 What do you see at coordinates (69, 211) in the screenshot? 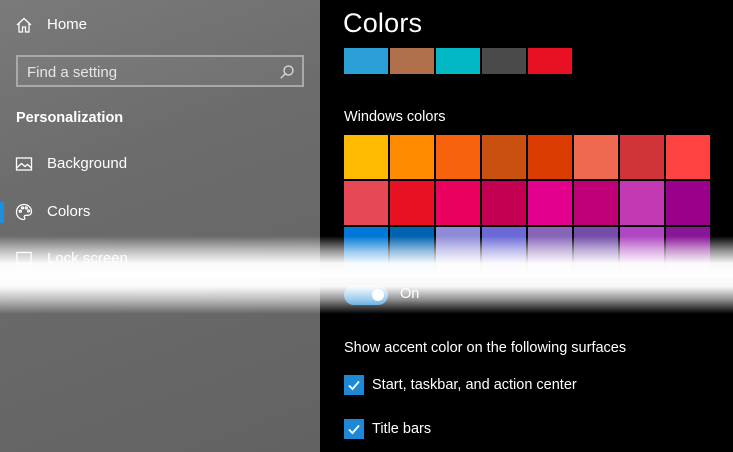
I see `sidebar-item-label: Colors` at bounding box center [69, 211].